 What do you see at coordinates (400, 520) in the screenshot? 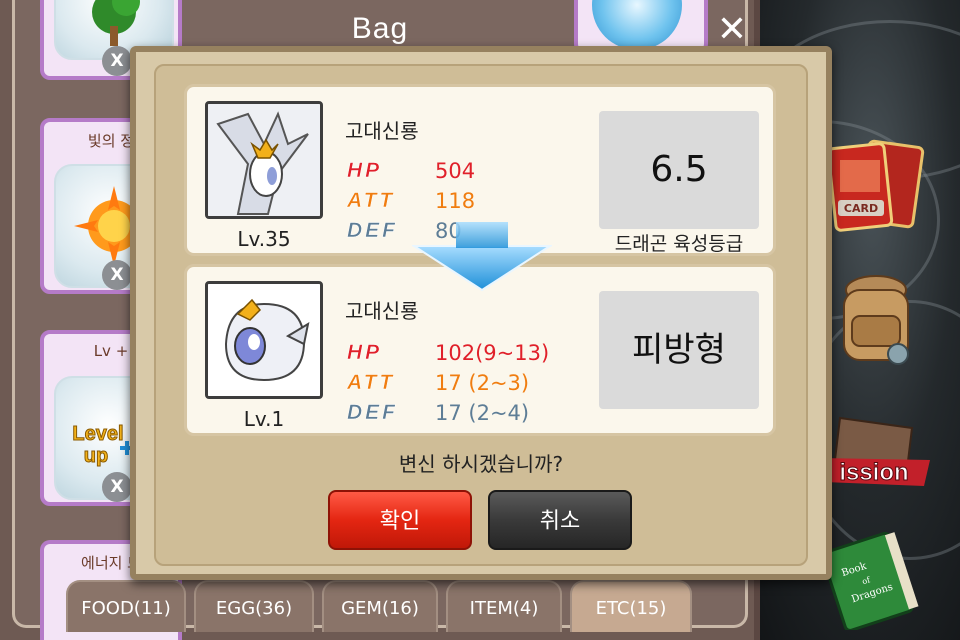
I see `confirm-button: 확인` at bounding box center [400, 520].